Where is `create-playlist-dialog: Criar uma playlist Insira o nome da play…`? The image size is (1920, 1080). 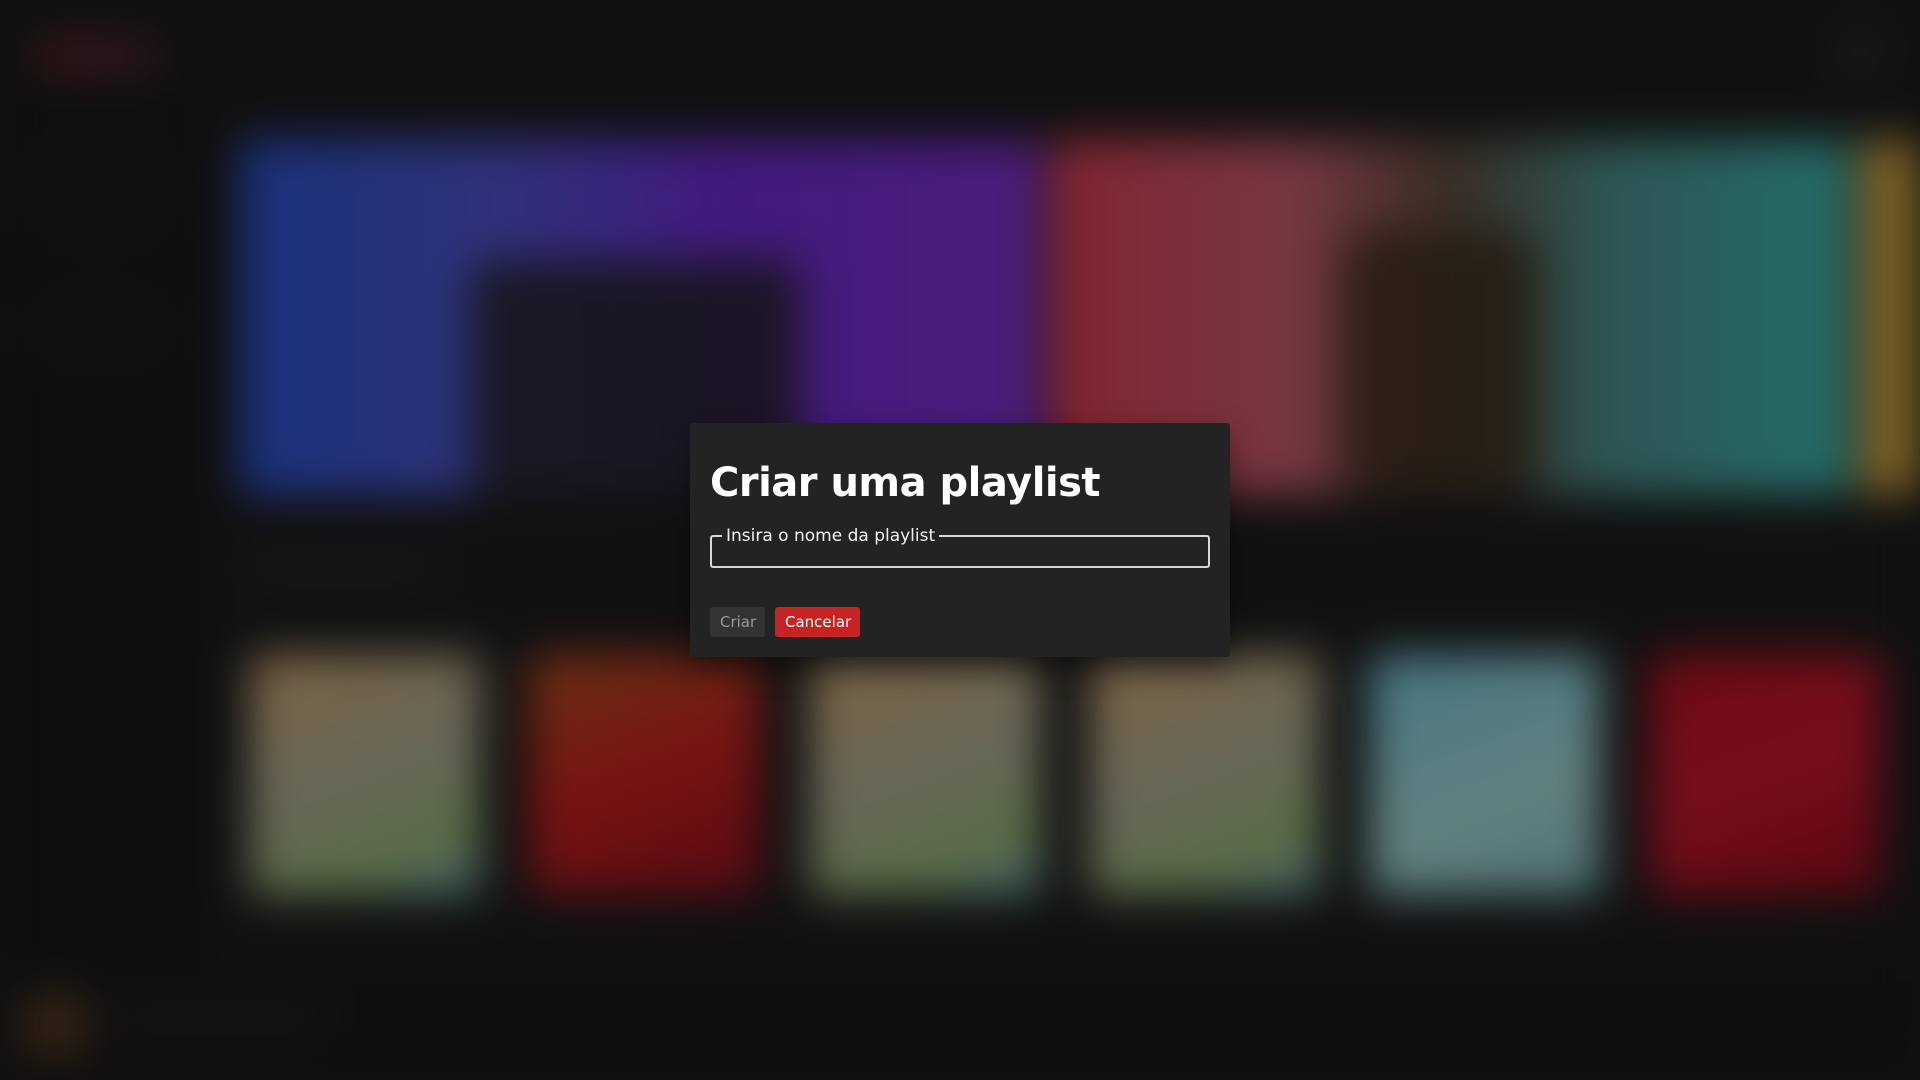 create-playlist-dialog: Criar uma playlist Insira o nome da play… is located at coordinates (960, 540).